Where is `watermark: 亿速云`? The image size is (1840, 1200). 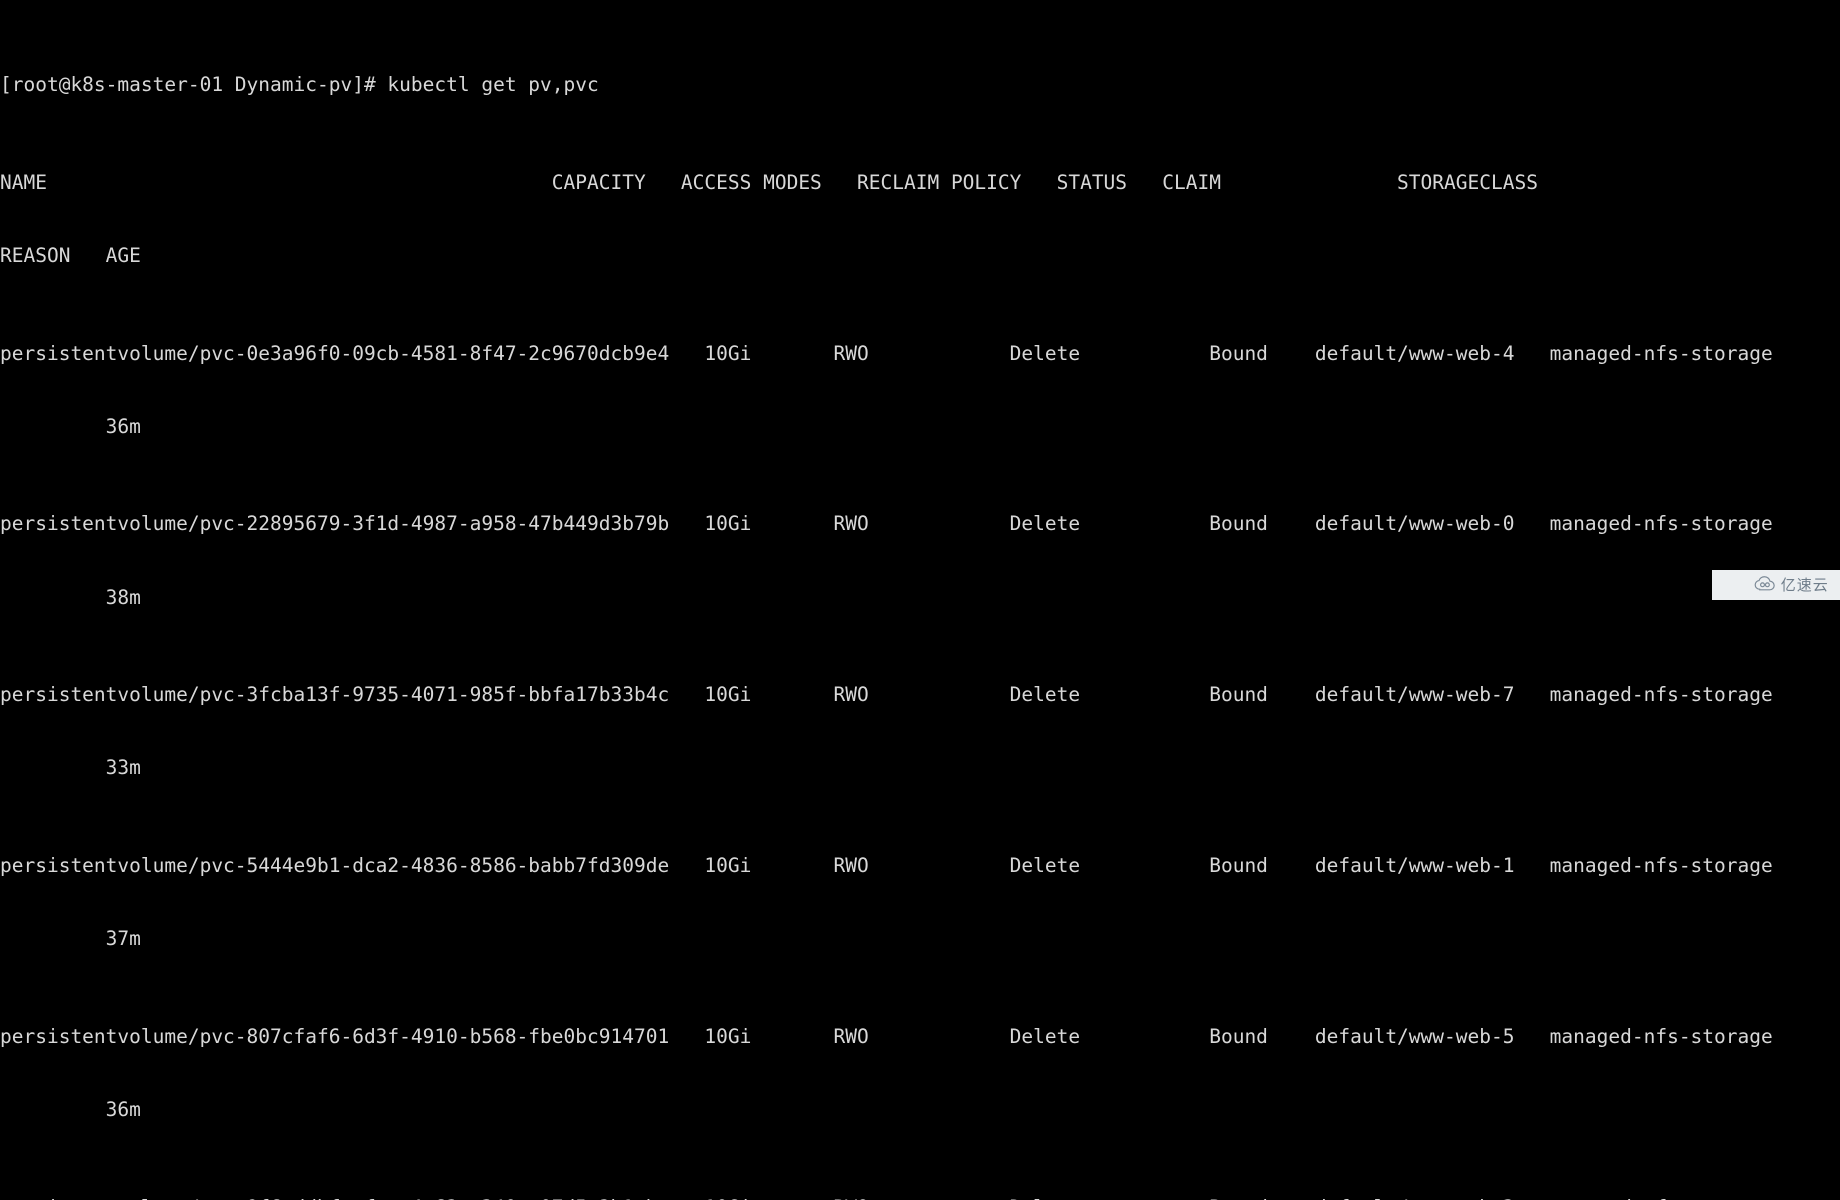
watermark: 亿速云 is located at coordinates (1776, 585).